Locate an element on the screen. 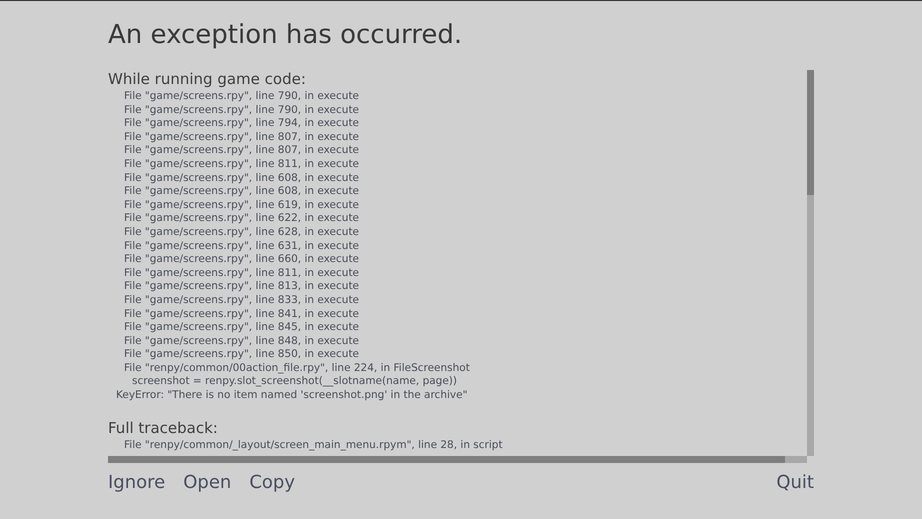  action-button: Quit is located at coordinates (795, 483).